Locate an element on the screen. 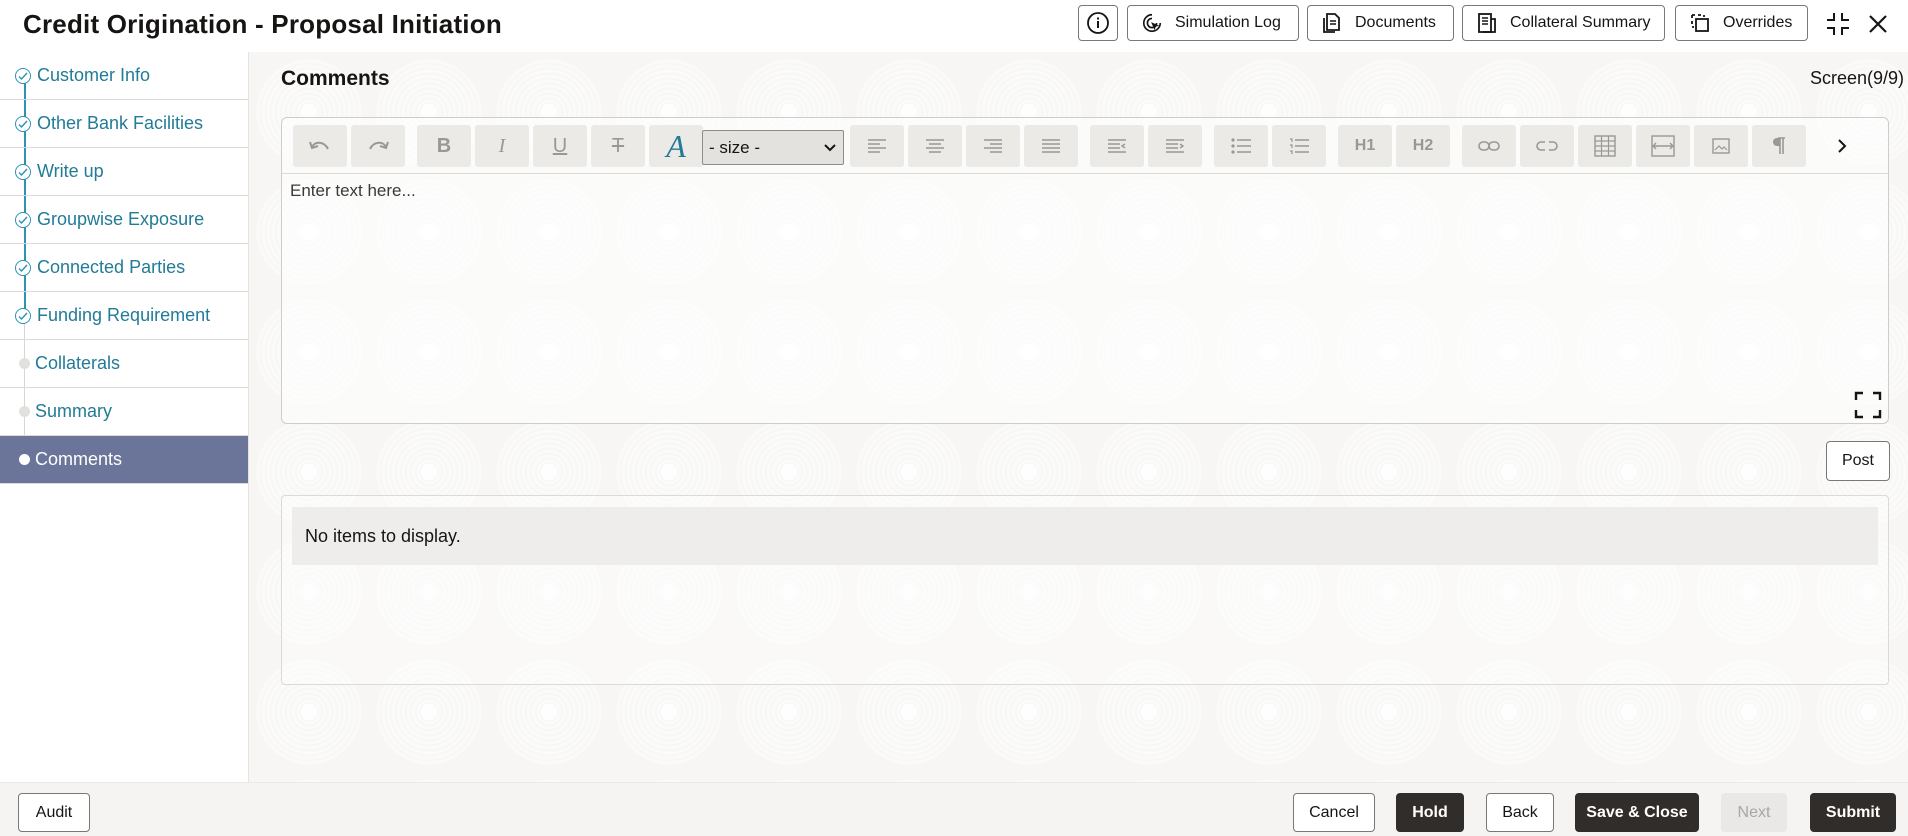 The width and height of the screenshot is (1908, 836). font-size-select: - size - is located at coordinates (773, 147).